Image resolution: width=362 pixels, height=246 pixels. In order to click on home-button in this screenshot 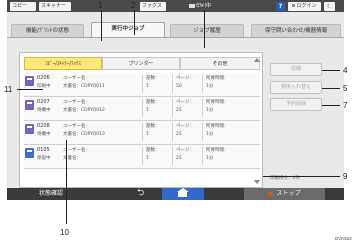, I will do `click(183, 194)`.